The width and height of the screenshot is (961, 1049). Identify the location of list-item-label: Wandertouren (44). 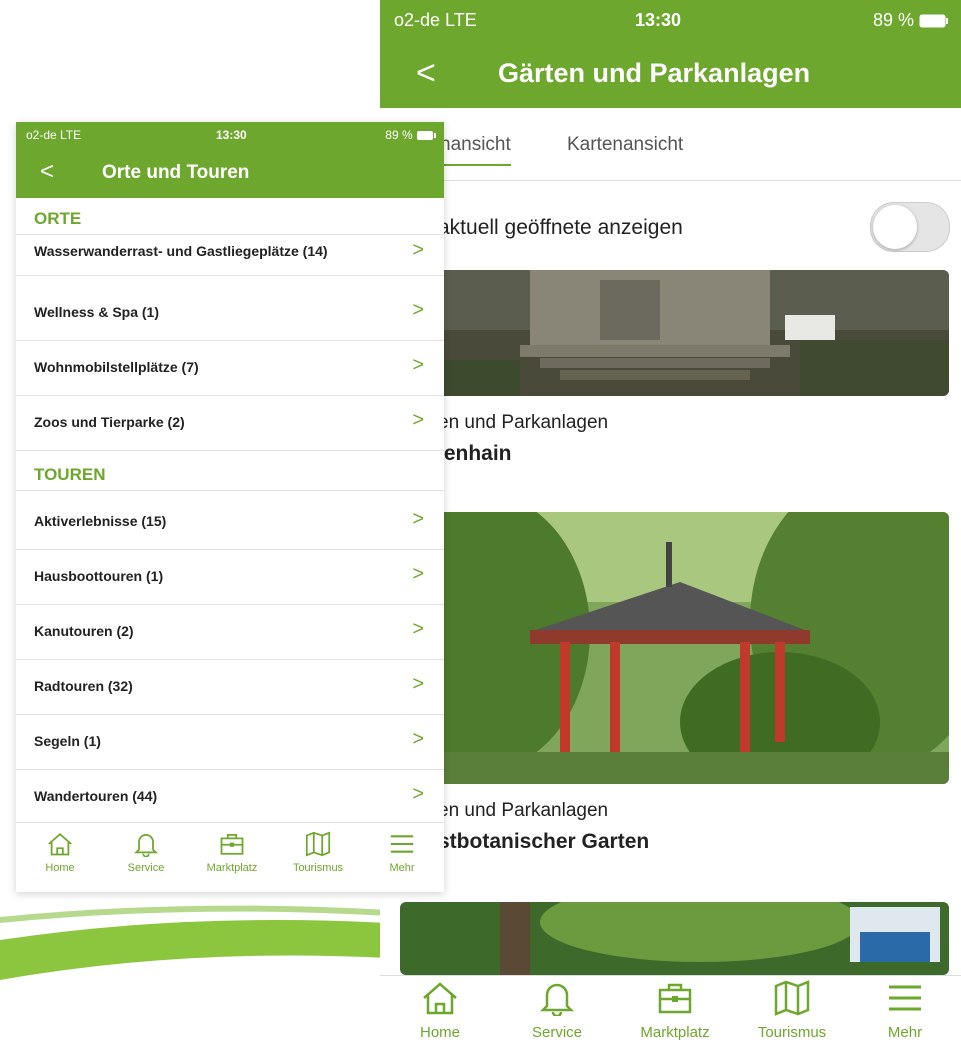
(96, 796).